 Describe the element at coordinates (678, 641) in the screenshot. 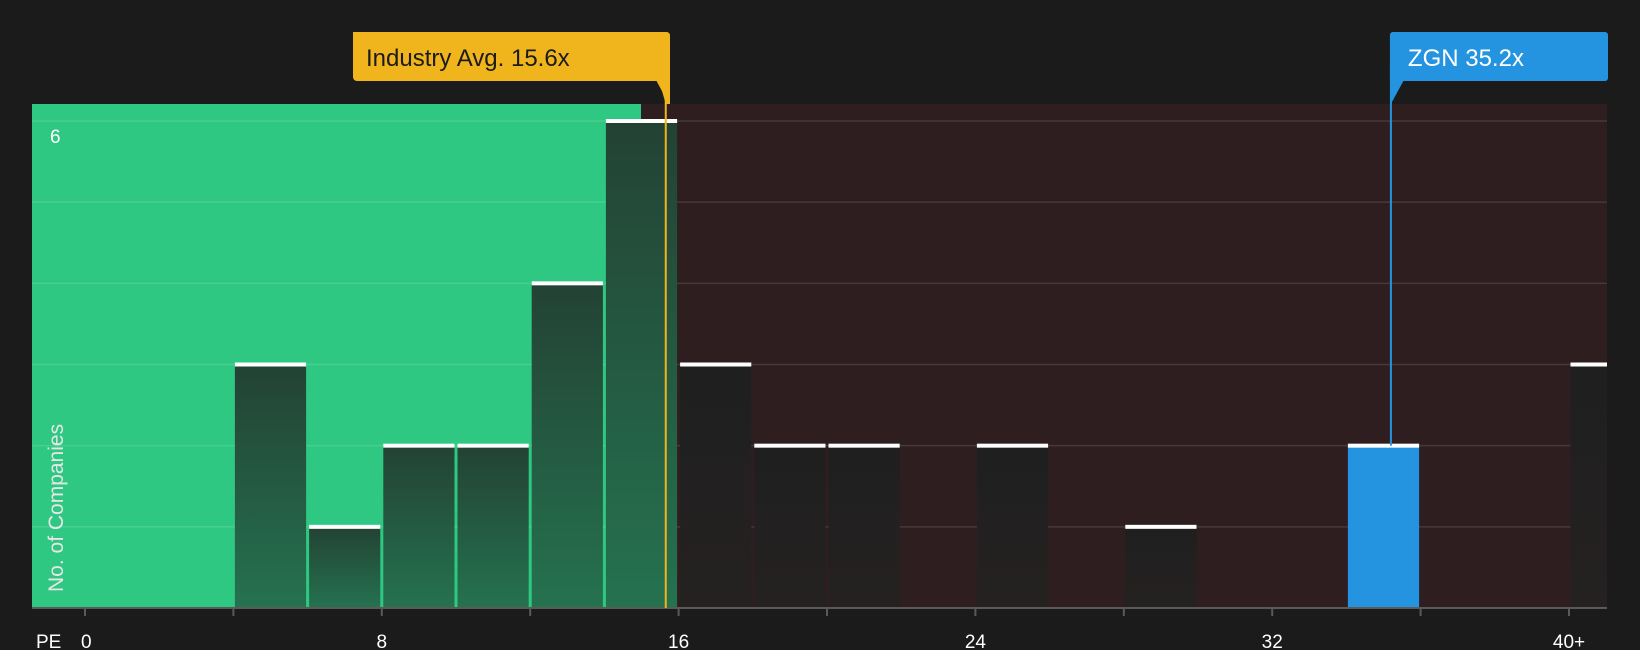

I see `x-tick-label: 16` at that location.